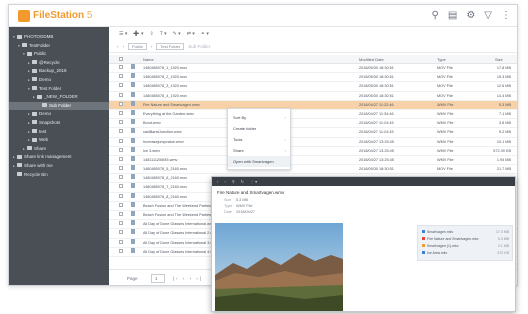 The width and height of the screenshot is (528, 314). I want to click on sidebar-item: ▸ test, so click(59, 132).